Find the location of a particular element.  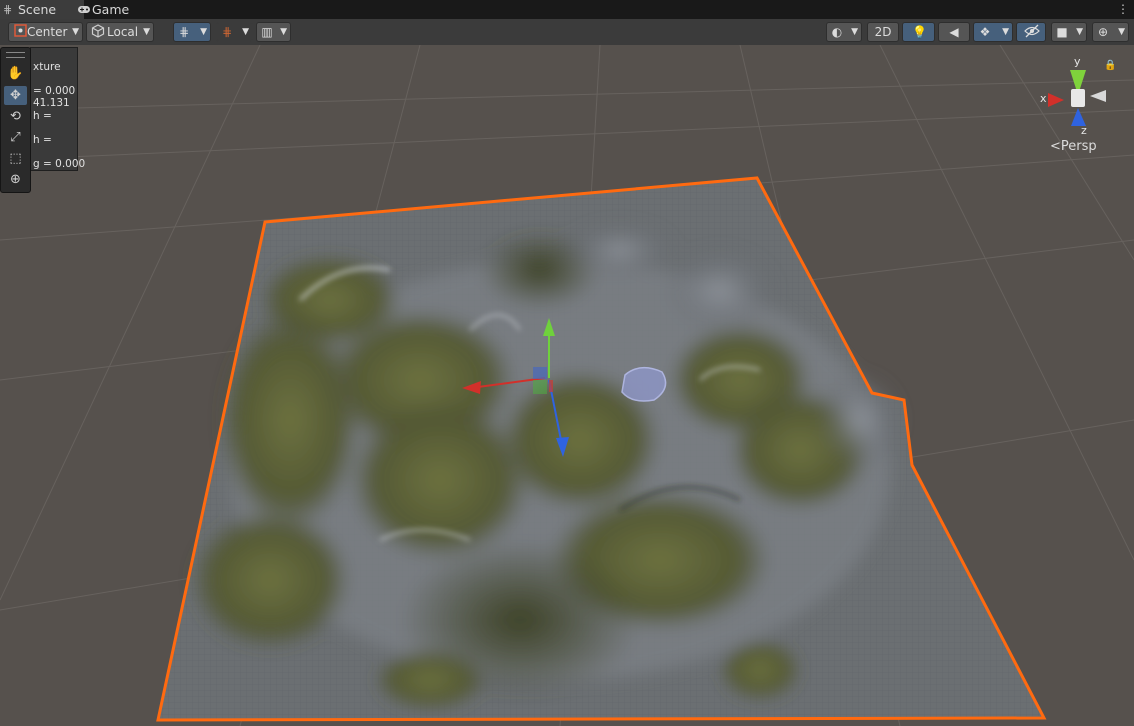

axis-z-label: z is located at coordinates (1084, 130).